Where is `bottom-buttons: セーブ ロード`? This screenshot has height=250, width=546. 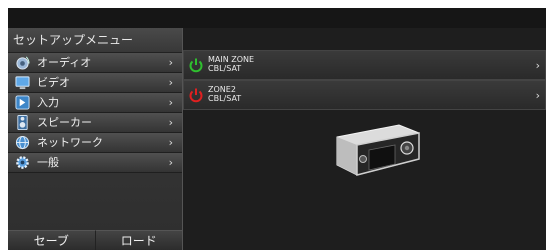 bottom-buttons: セーブ ロード is located at coordinates (95, 240).